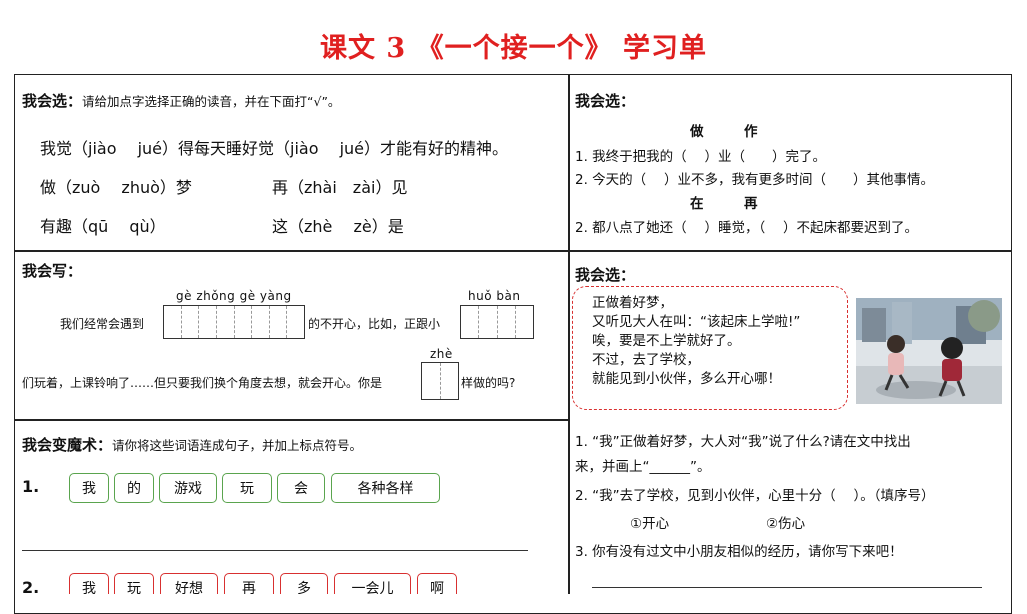 The image size is (1027, 614). Describe the element at coordinates (440, 381) in the screenshot. I see `writing-box-1char` at that location.